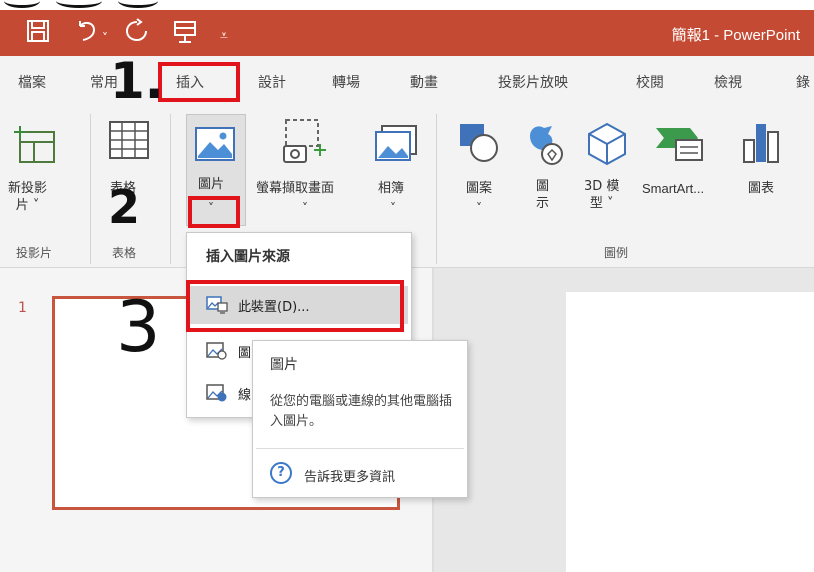 The image size is (814, 572). I want to click on new-slide-icon, so click(36, 146).